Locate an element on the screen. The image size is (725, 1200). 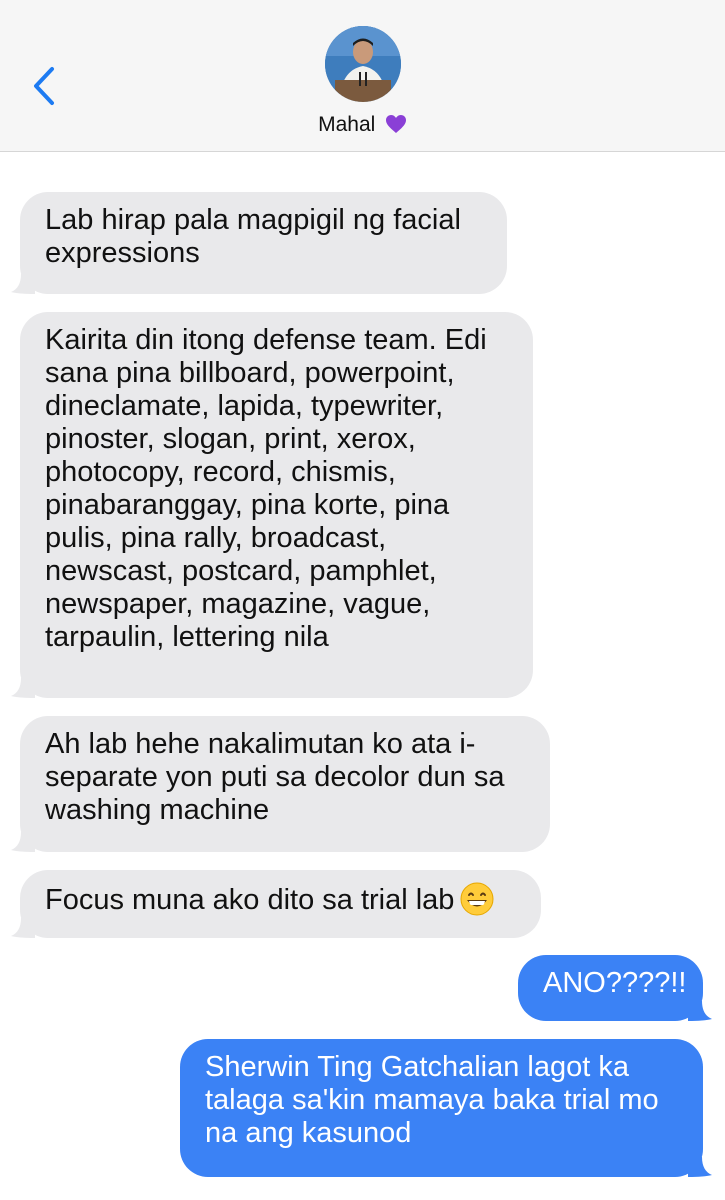
back-button is located at coordinates (44, 86).